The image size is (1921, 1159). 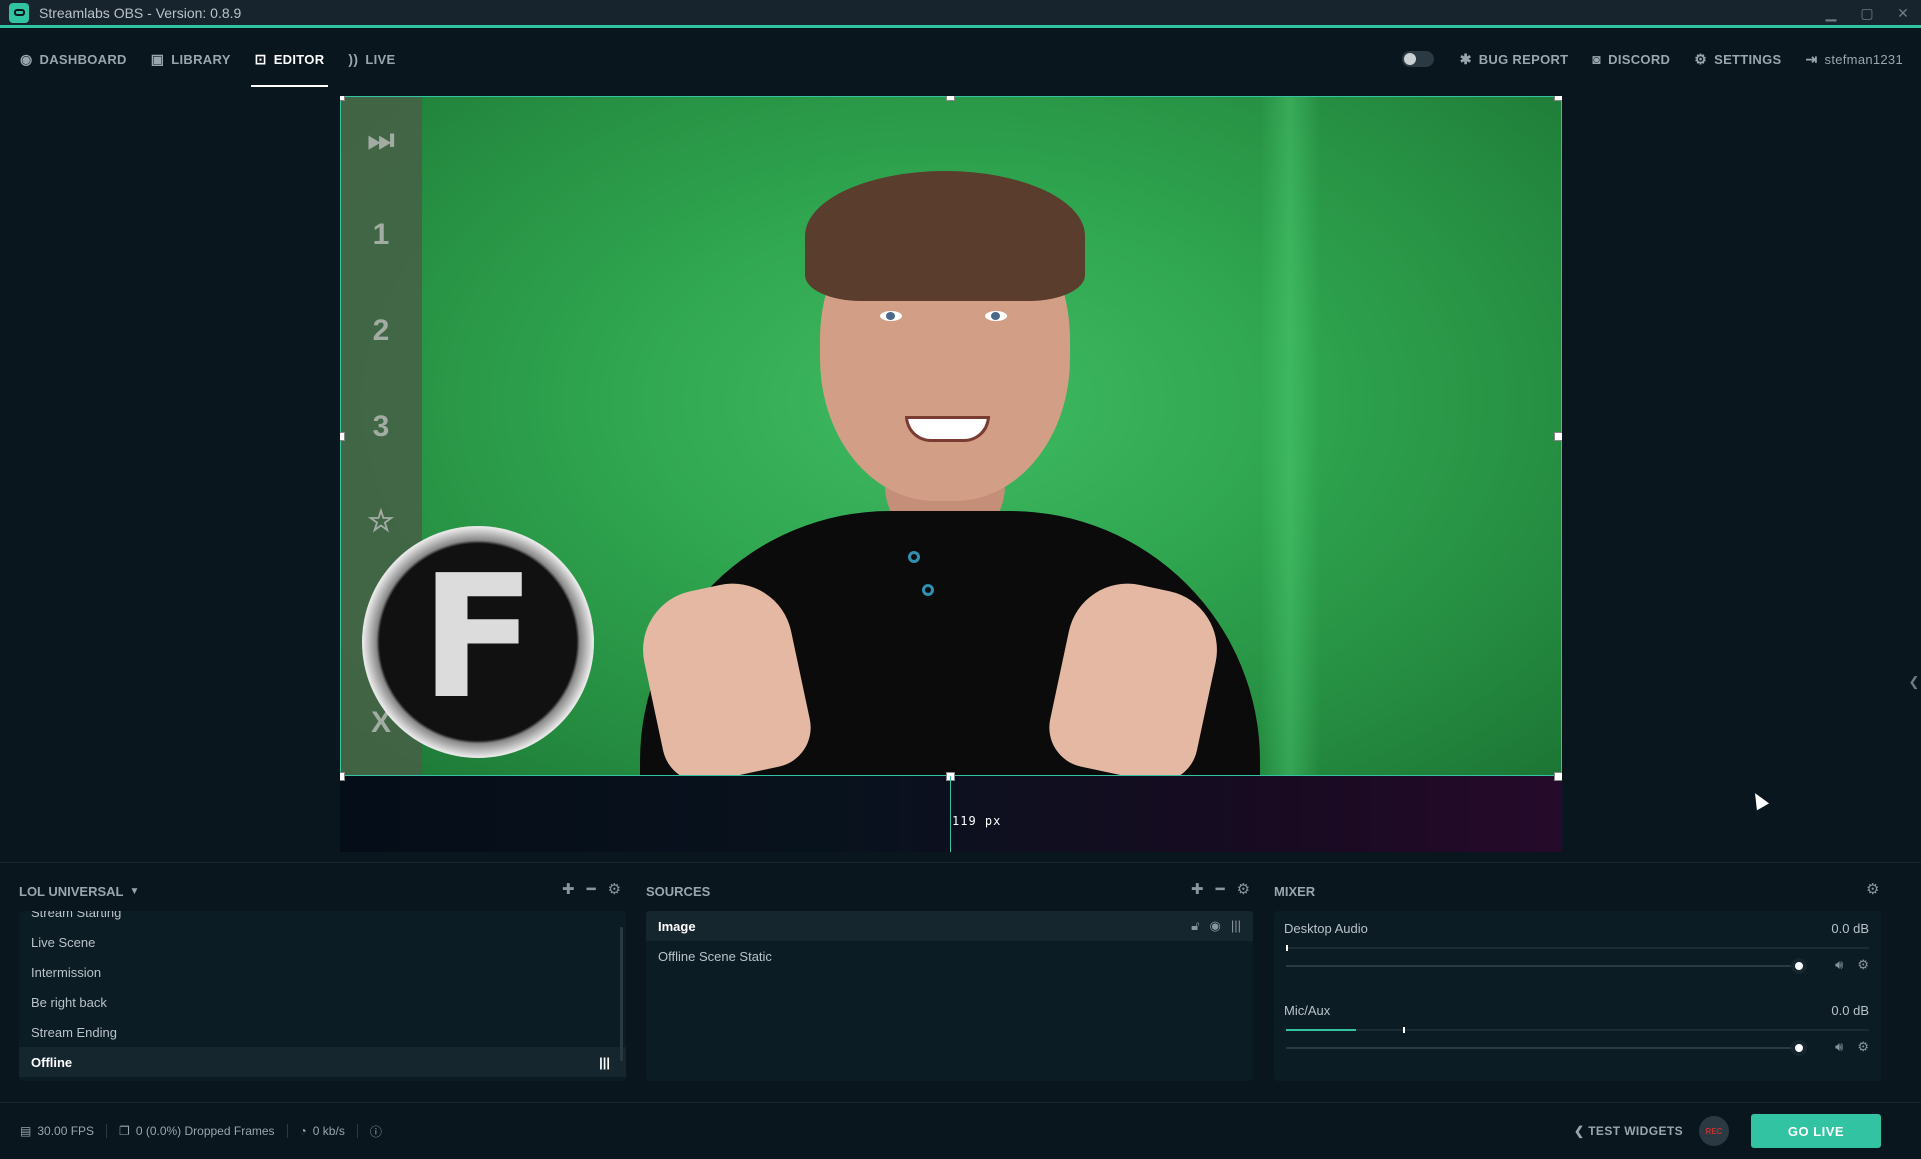 What do you see at coordinates (1816, 1131) in the screenshot?
I see `go-live-button: GO LIVE` at bounding box center [1816, 1131].